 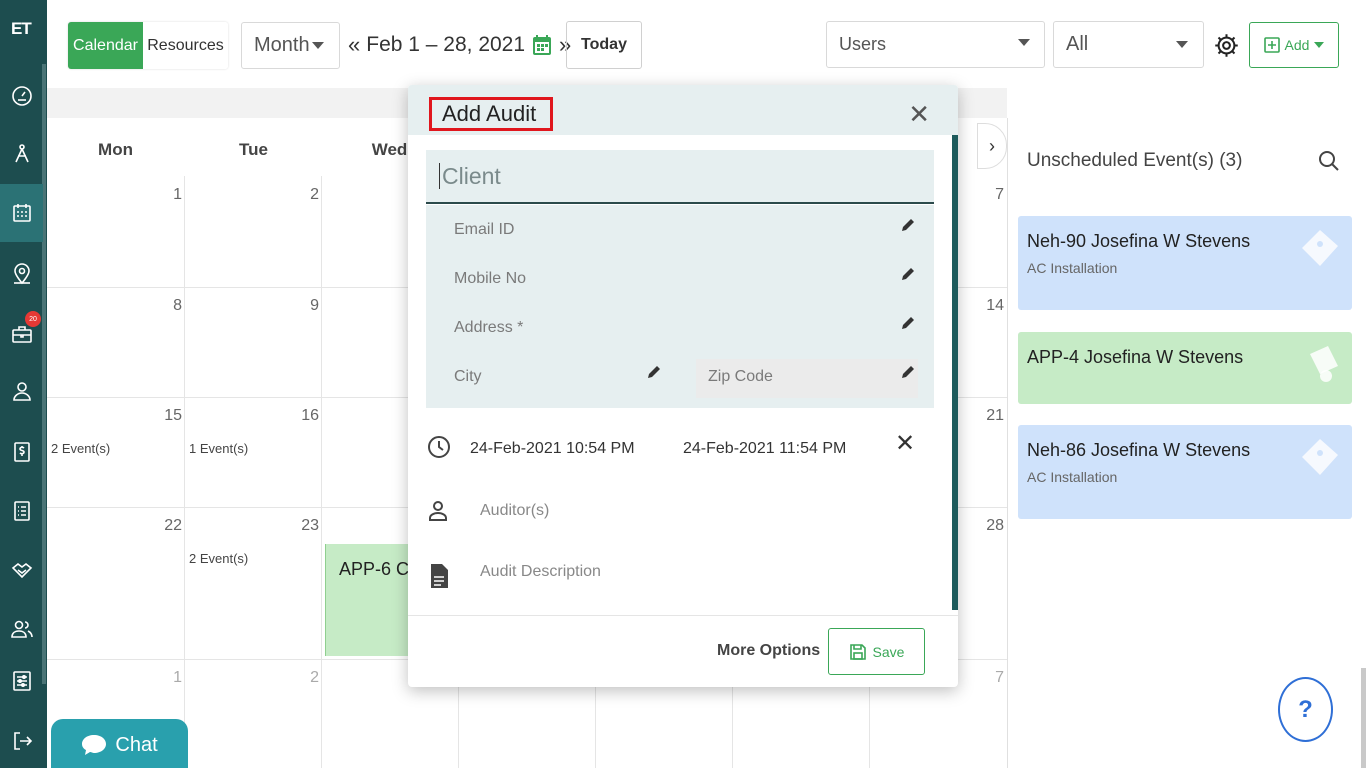 What do you see at coordinates (185, 45) in the screenshot?
I see `resources-view-button: Resources` at bounding box center [185, 45].